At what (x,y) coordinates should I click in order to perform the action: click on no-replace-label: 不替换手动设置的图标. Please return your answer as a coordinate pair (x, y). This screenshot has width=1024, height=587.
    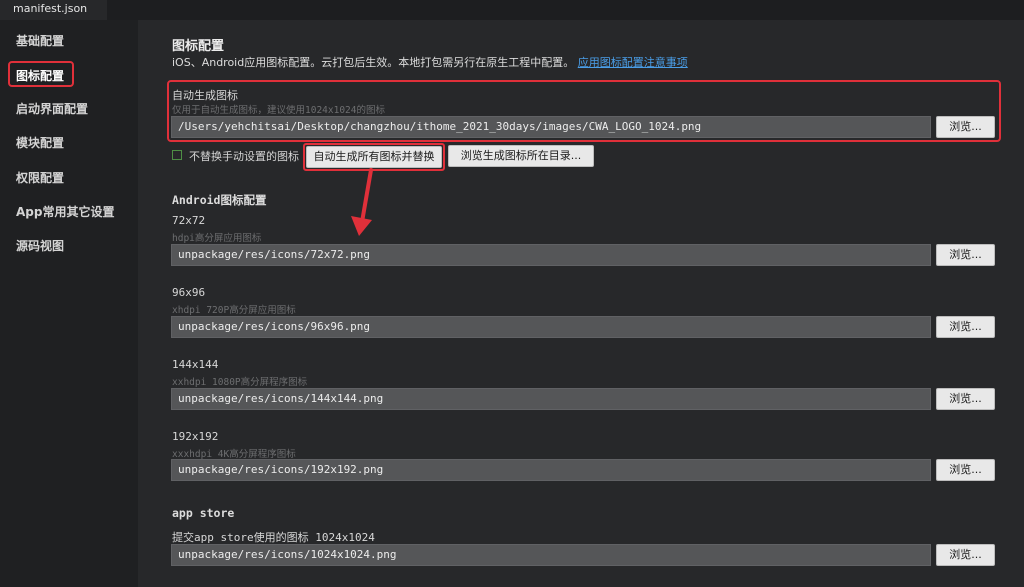
    Looking at the image, I should click on (244, 156).